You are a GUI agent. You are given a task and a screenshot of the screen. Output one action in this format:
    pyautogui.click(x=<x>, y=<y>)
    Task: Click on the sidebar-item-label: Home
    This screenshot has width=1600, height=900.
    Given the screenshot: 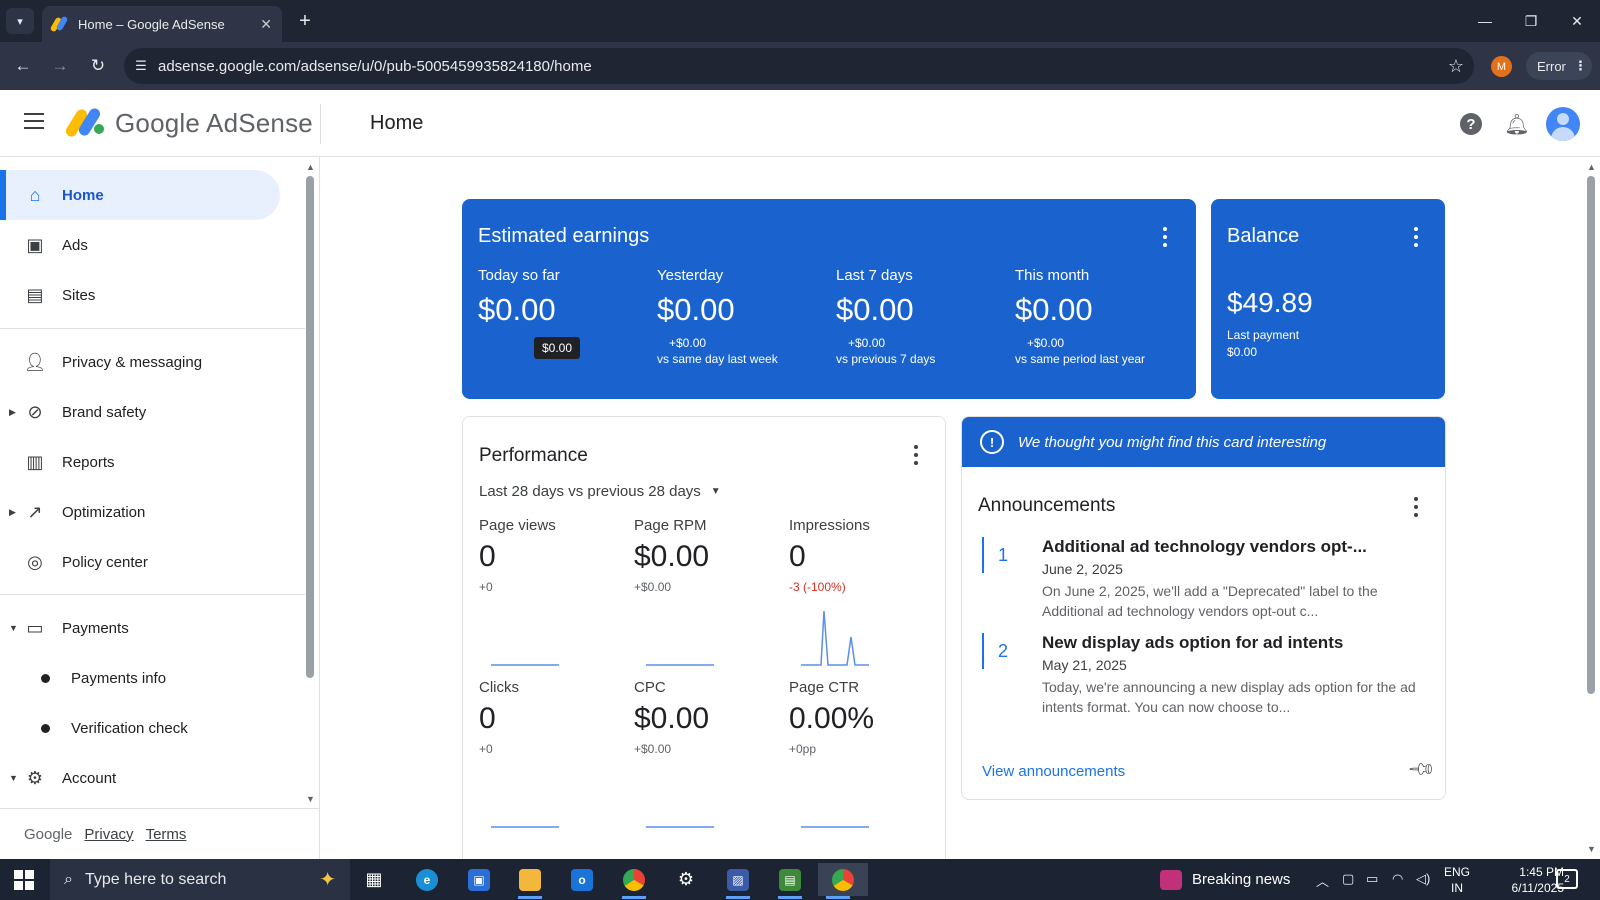 What is the action you would take?
    pyautogui.click(x=83, y=195)
    